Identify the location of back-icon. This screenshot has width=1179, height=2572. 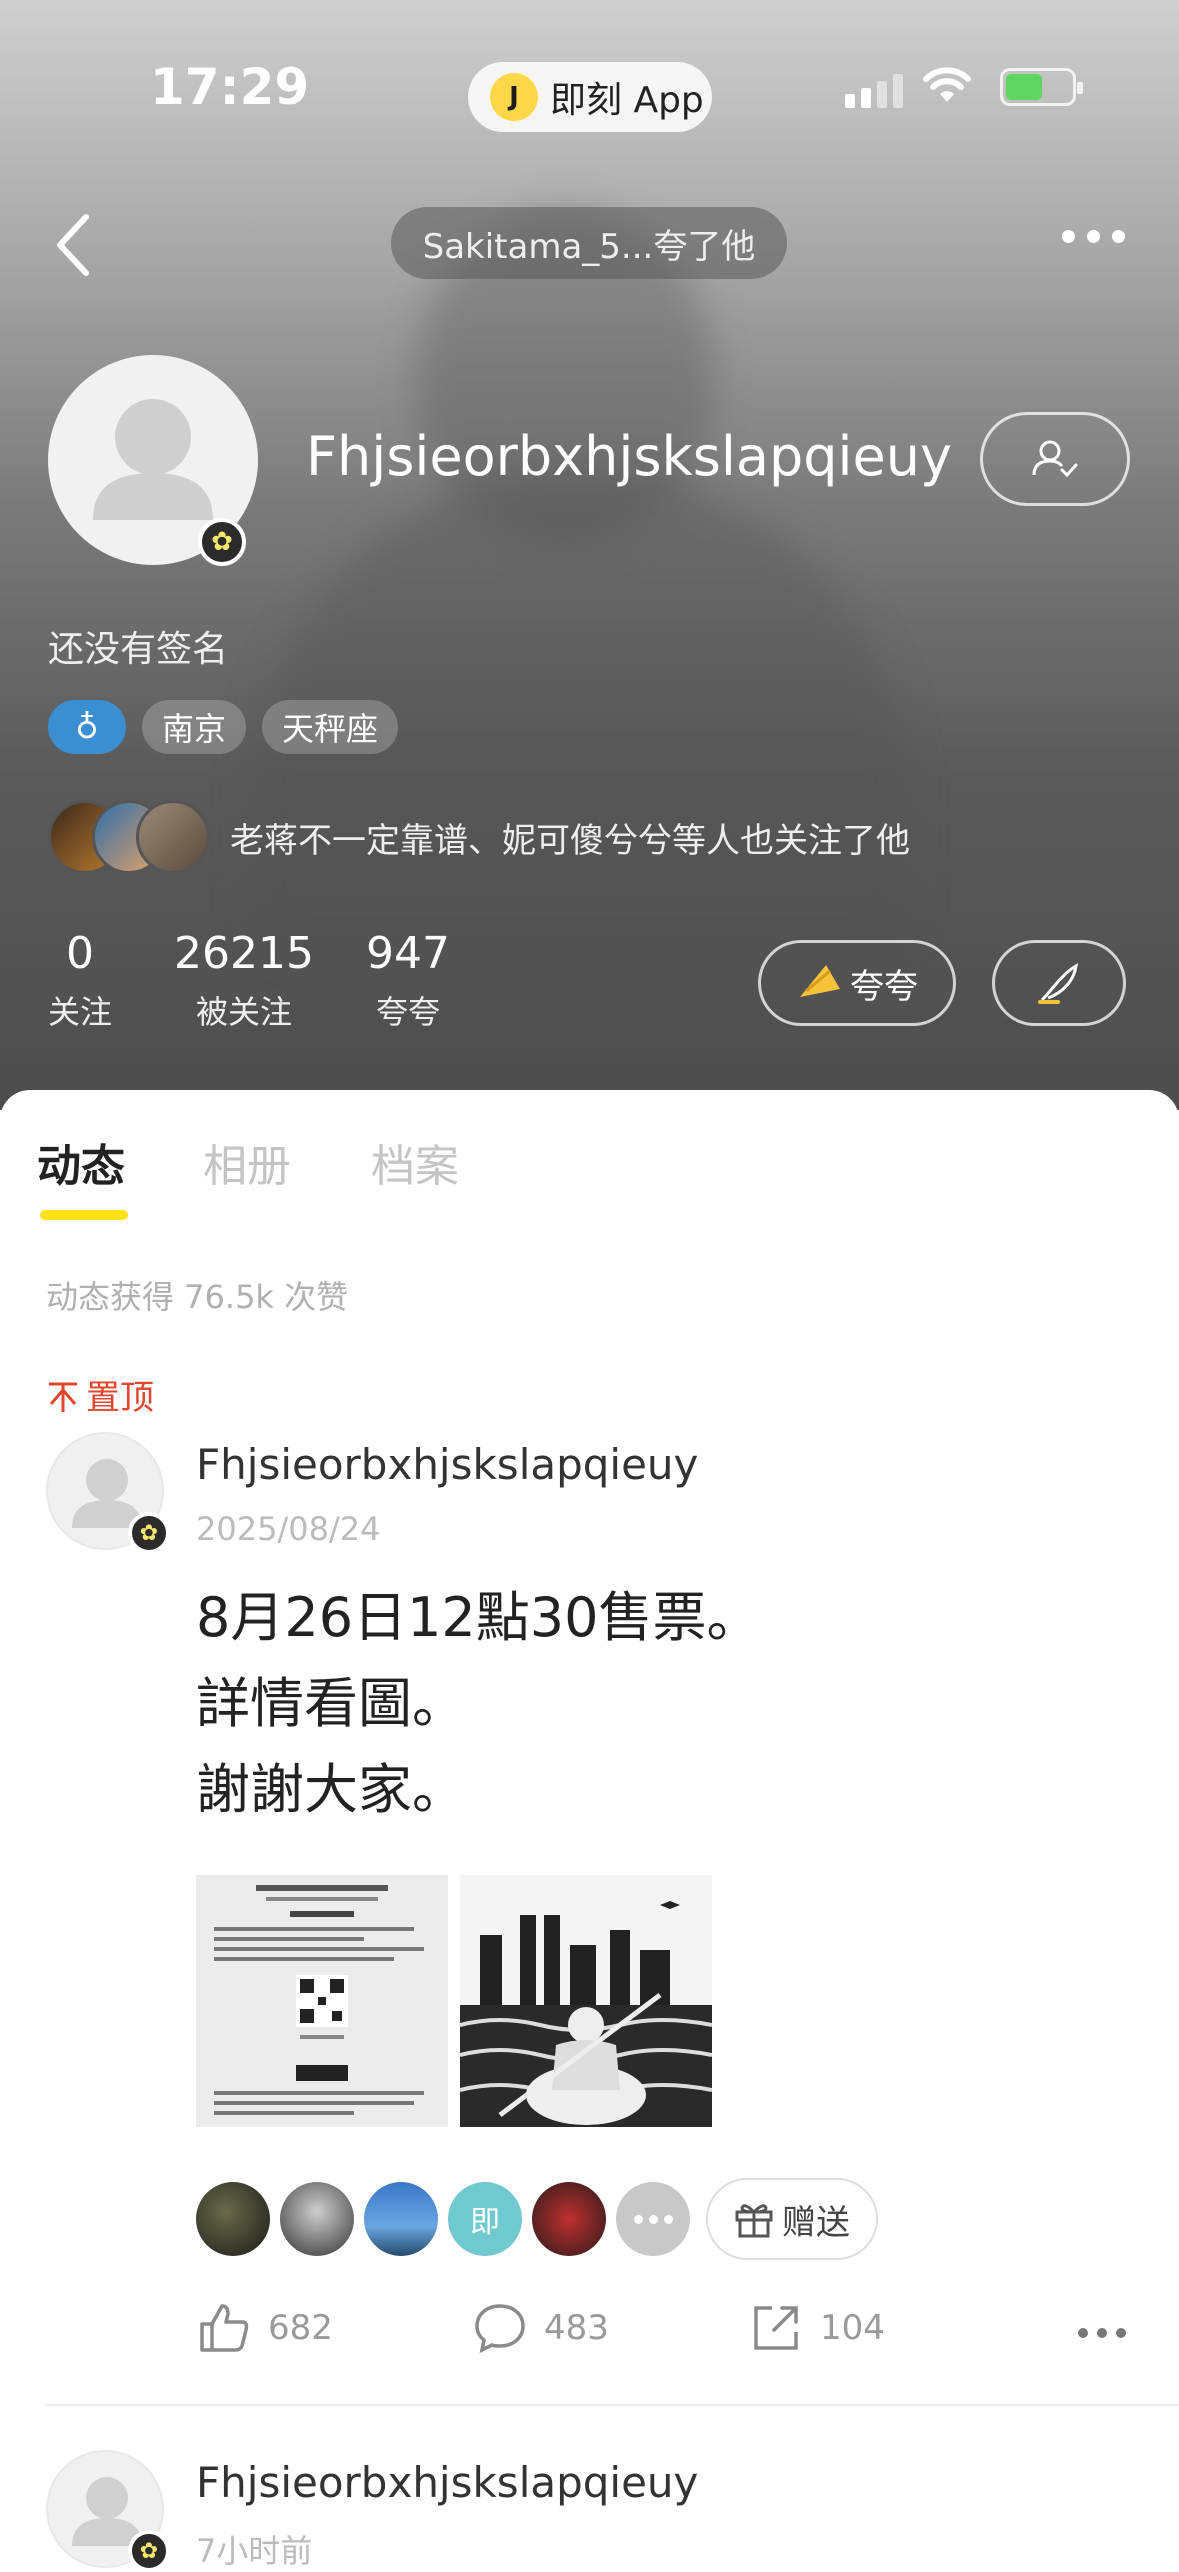
(78, 245).